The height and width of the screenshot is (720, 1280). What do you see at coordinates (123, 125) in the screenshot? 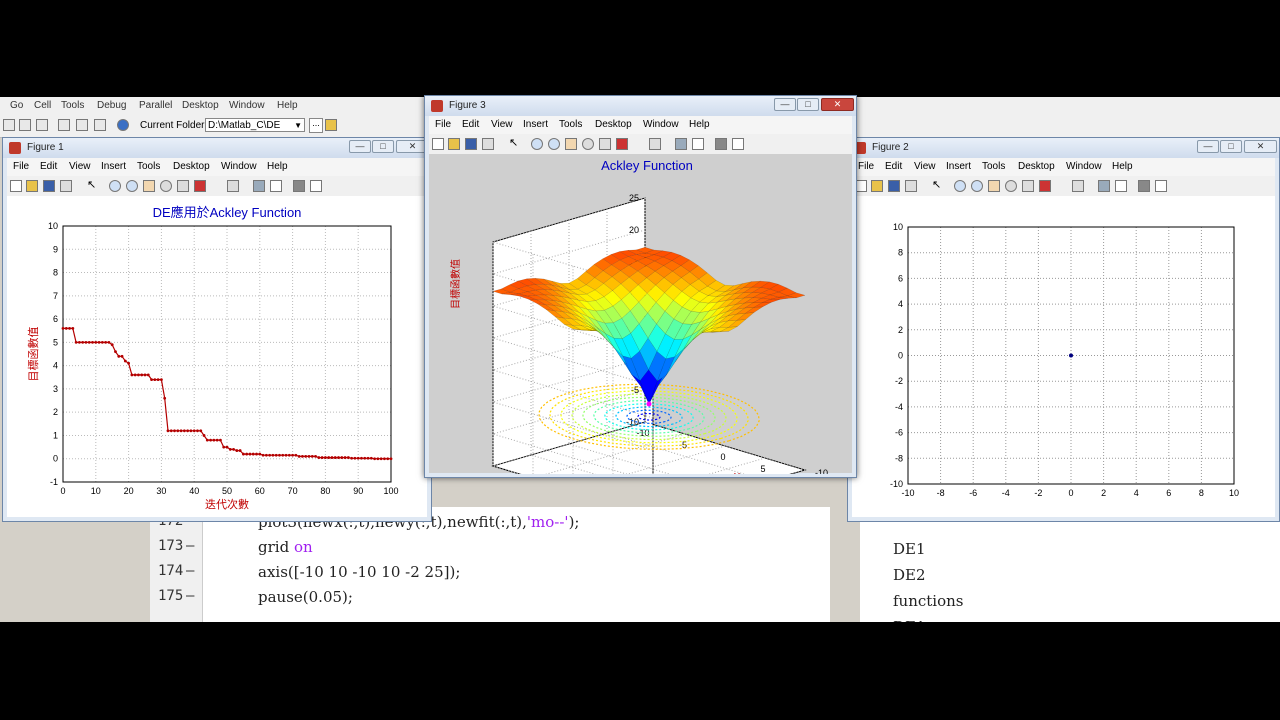
I see `help-icon` at bounding box center [123, 125].